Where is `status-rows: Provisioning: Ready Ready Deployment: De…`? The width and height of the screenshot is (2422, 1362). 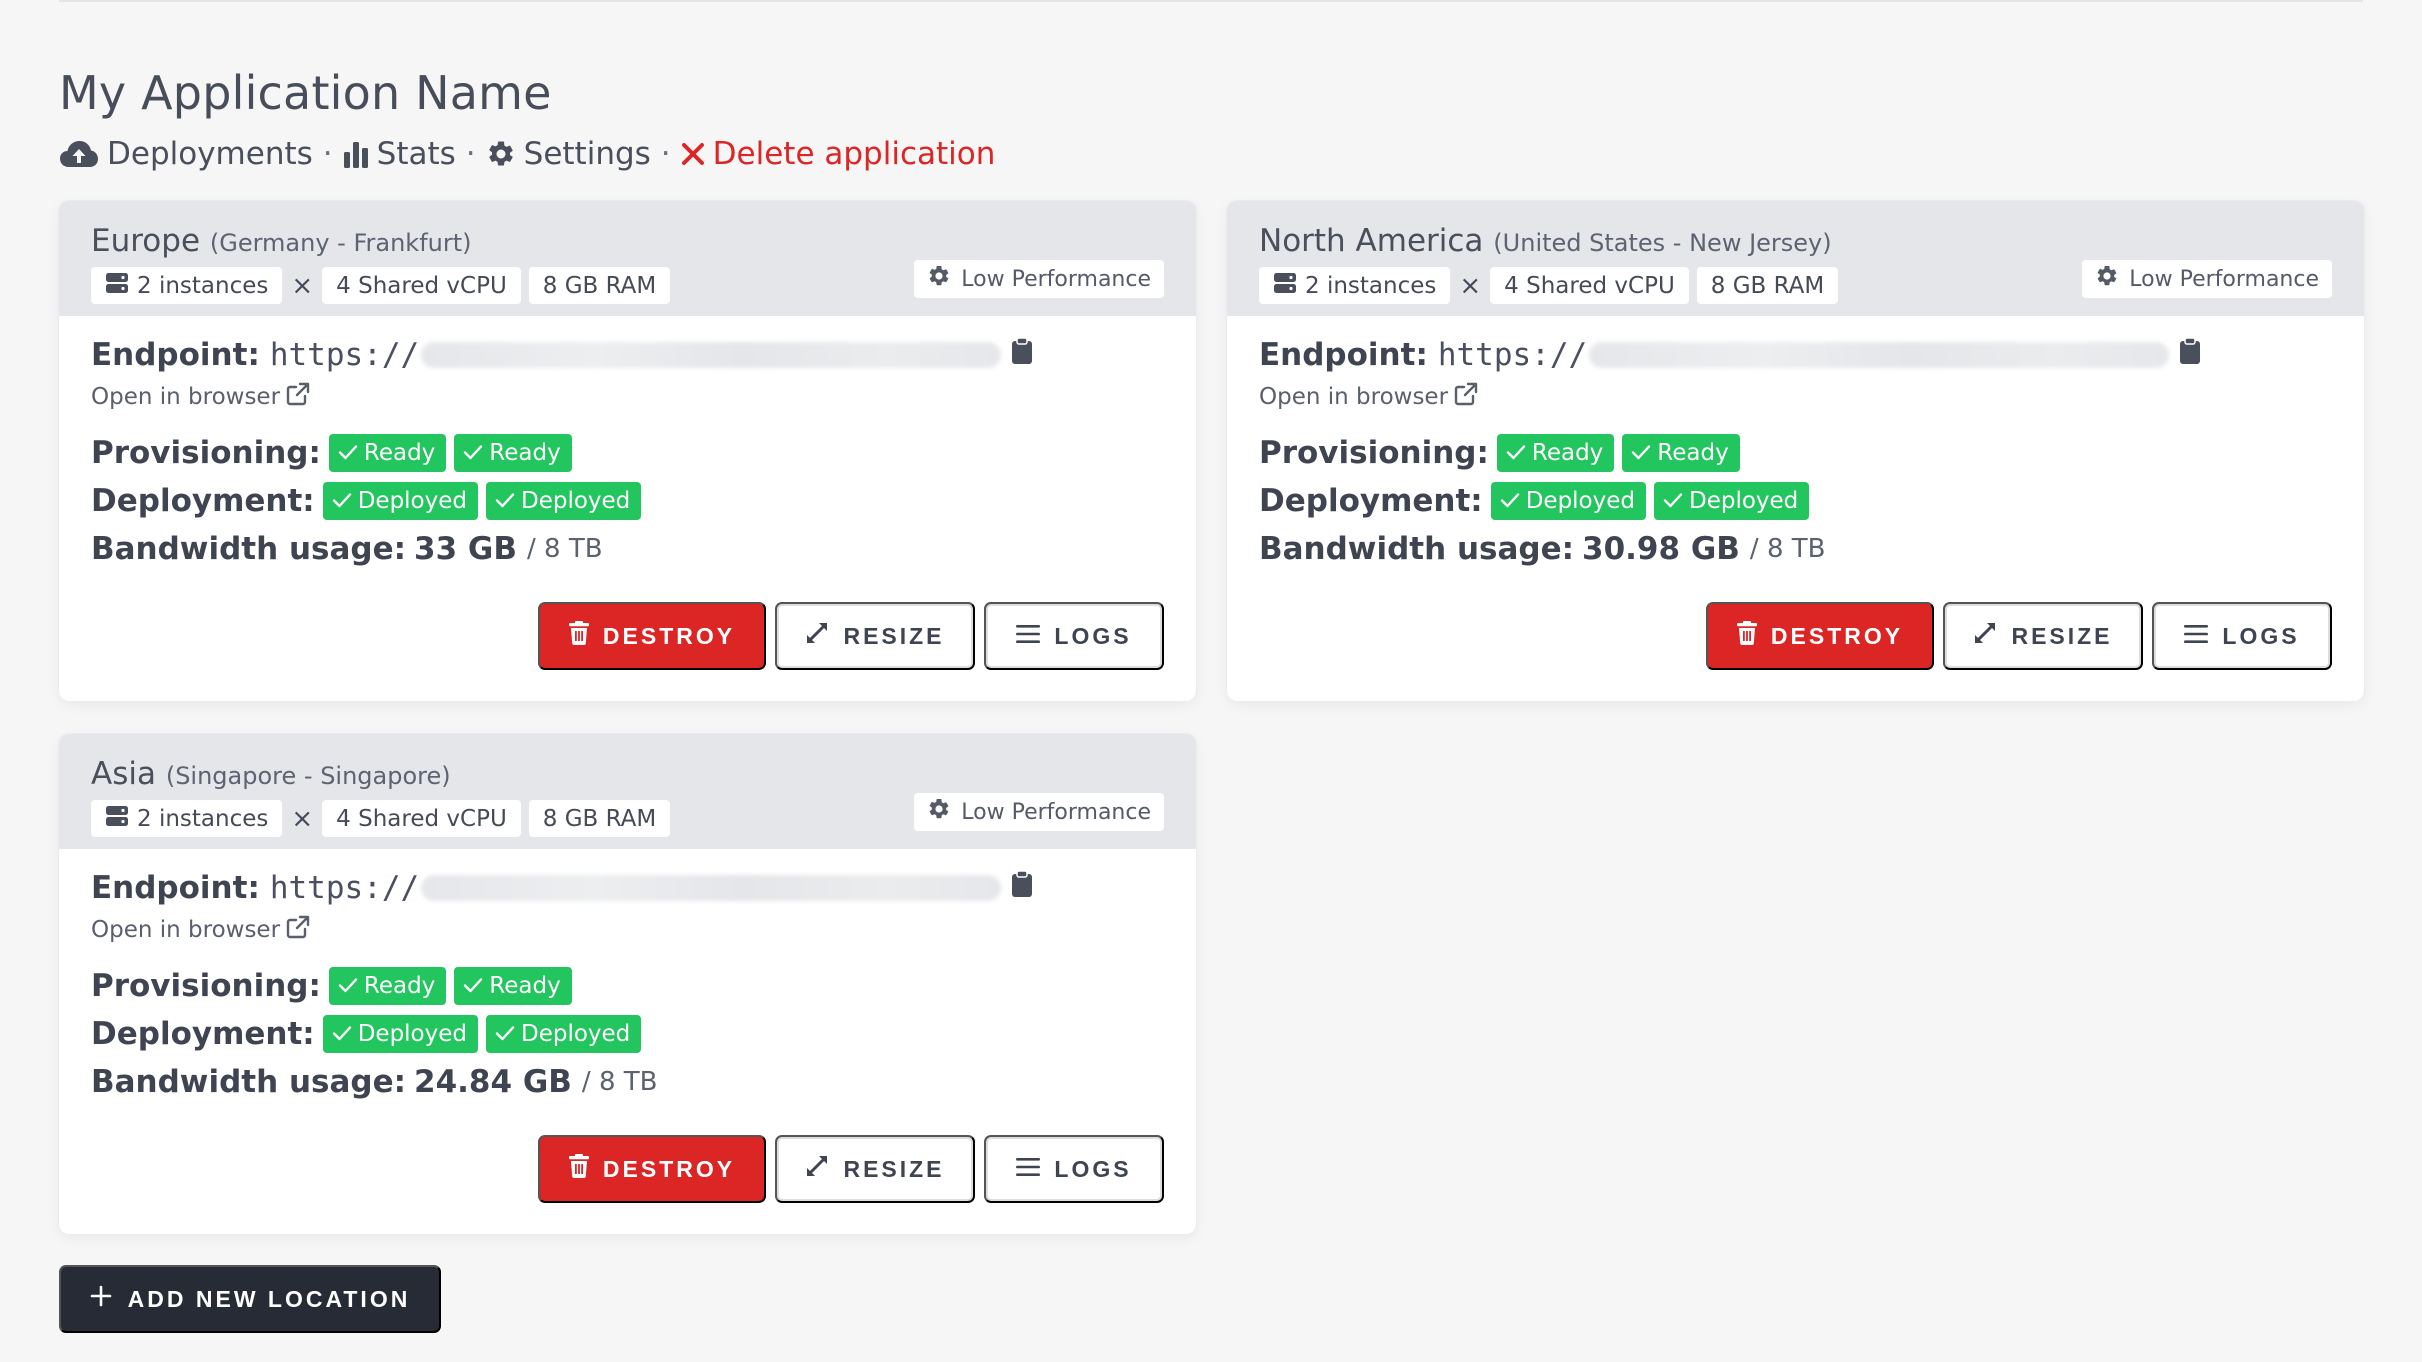 status-rows: Provisioning: Ready Ready Deployment: De… is located at coordinates (1795, 501).